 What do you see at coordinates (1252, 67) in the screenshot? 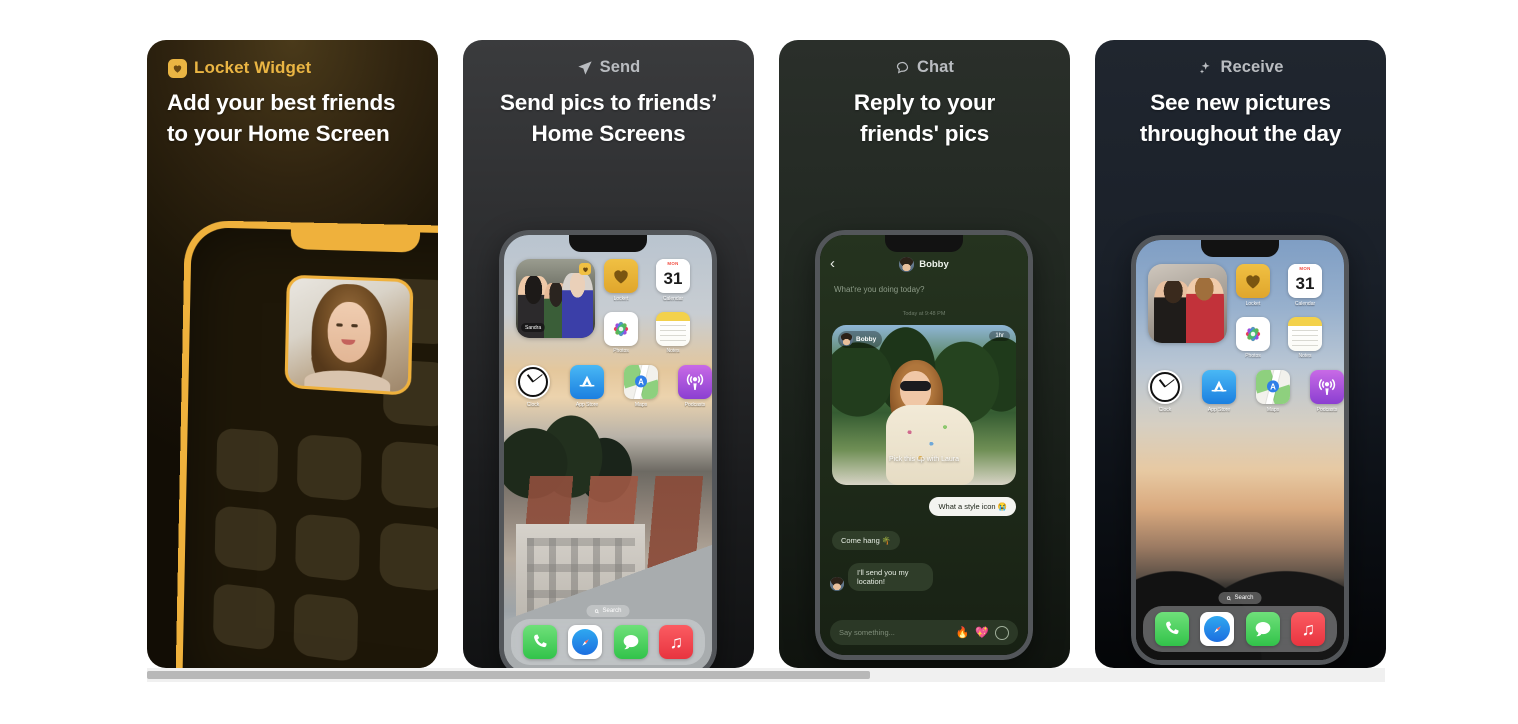
I see `panel-kicker-label: Receive` at bounding box center [1252, 67].